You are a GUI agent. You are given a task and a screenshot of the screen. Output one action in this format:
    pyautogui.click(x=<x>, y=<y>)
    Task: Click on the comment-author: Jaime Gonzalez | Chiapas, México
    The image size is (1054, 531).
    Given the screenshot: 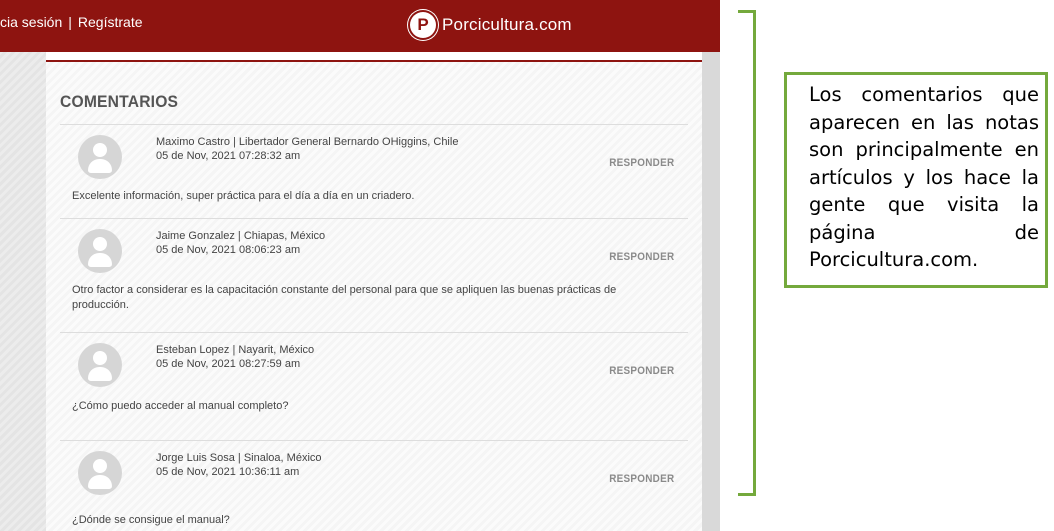 What is the action you would take?
    pyautogui.click(x=241, y=236)
    